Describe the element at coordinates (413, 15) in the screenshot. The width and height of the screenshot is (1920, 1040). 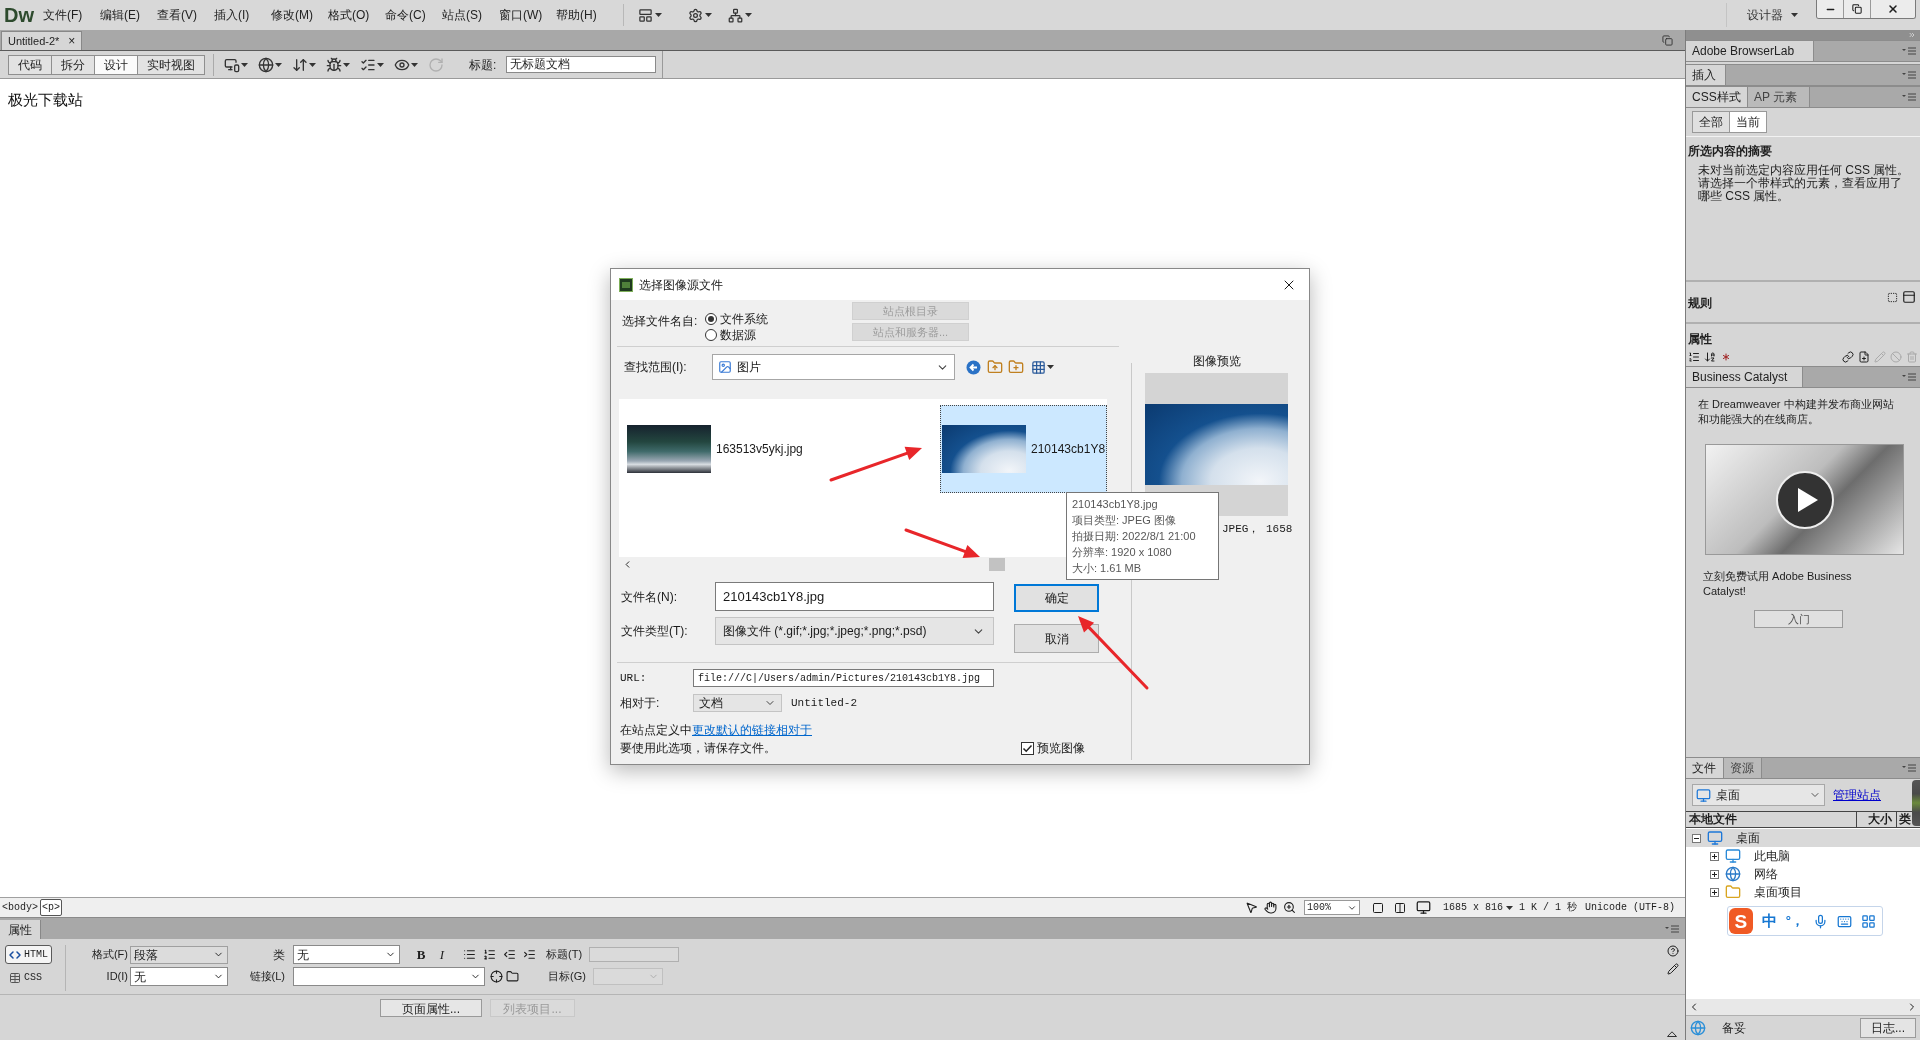
I see `menu-item: 命令(C)` at that location.